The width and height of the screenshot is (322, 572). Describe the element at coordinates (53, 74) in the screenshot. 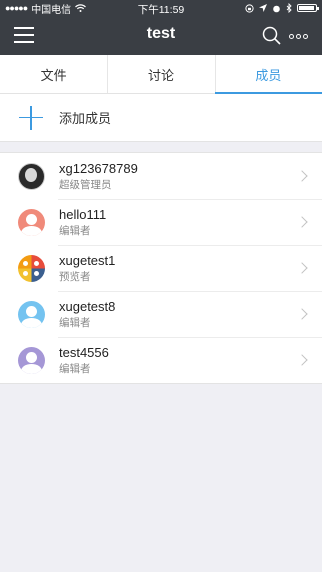

I see `tab-files: 文件` at that location.